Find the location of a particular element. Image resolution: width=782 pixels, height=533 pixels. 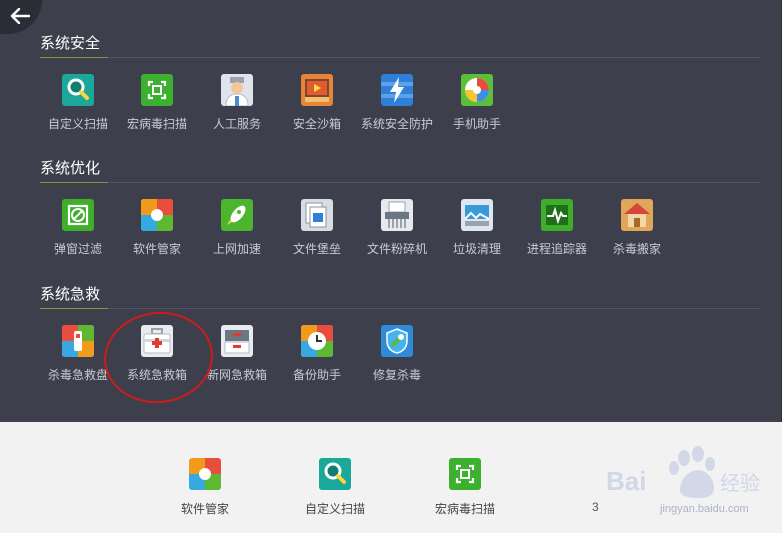

pulse-icon is located at coordinates (557, 215).